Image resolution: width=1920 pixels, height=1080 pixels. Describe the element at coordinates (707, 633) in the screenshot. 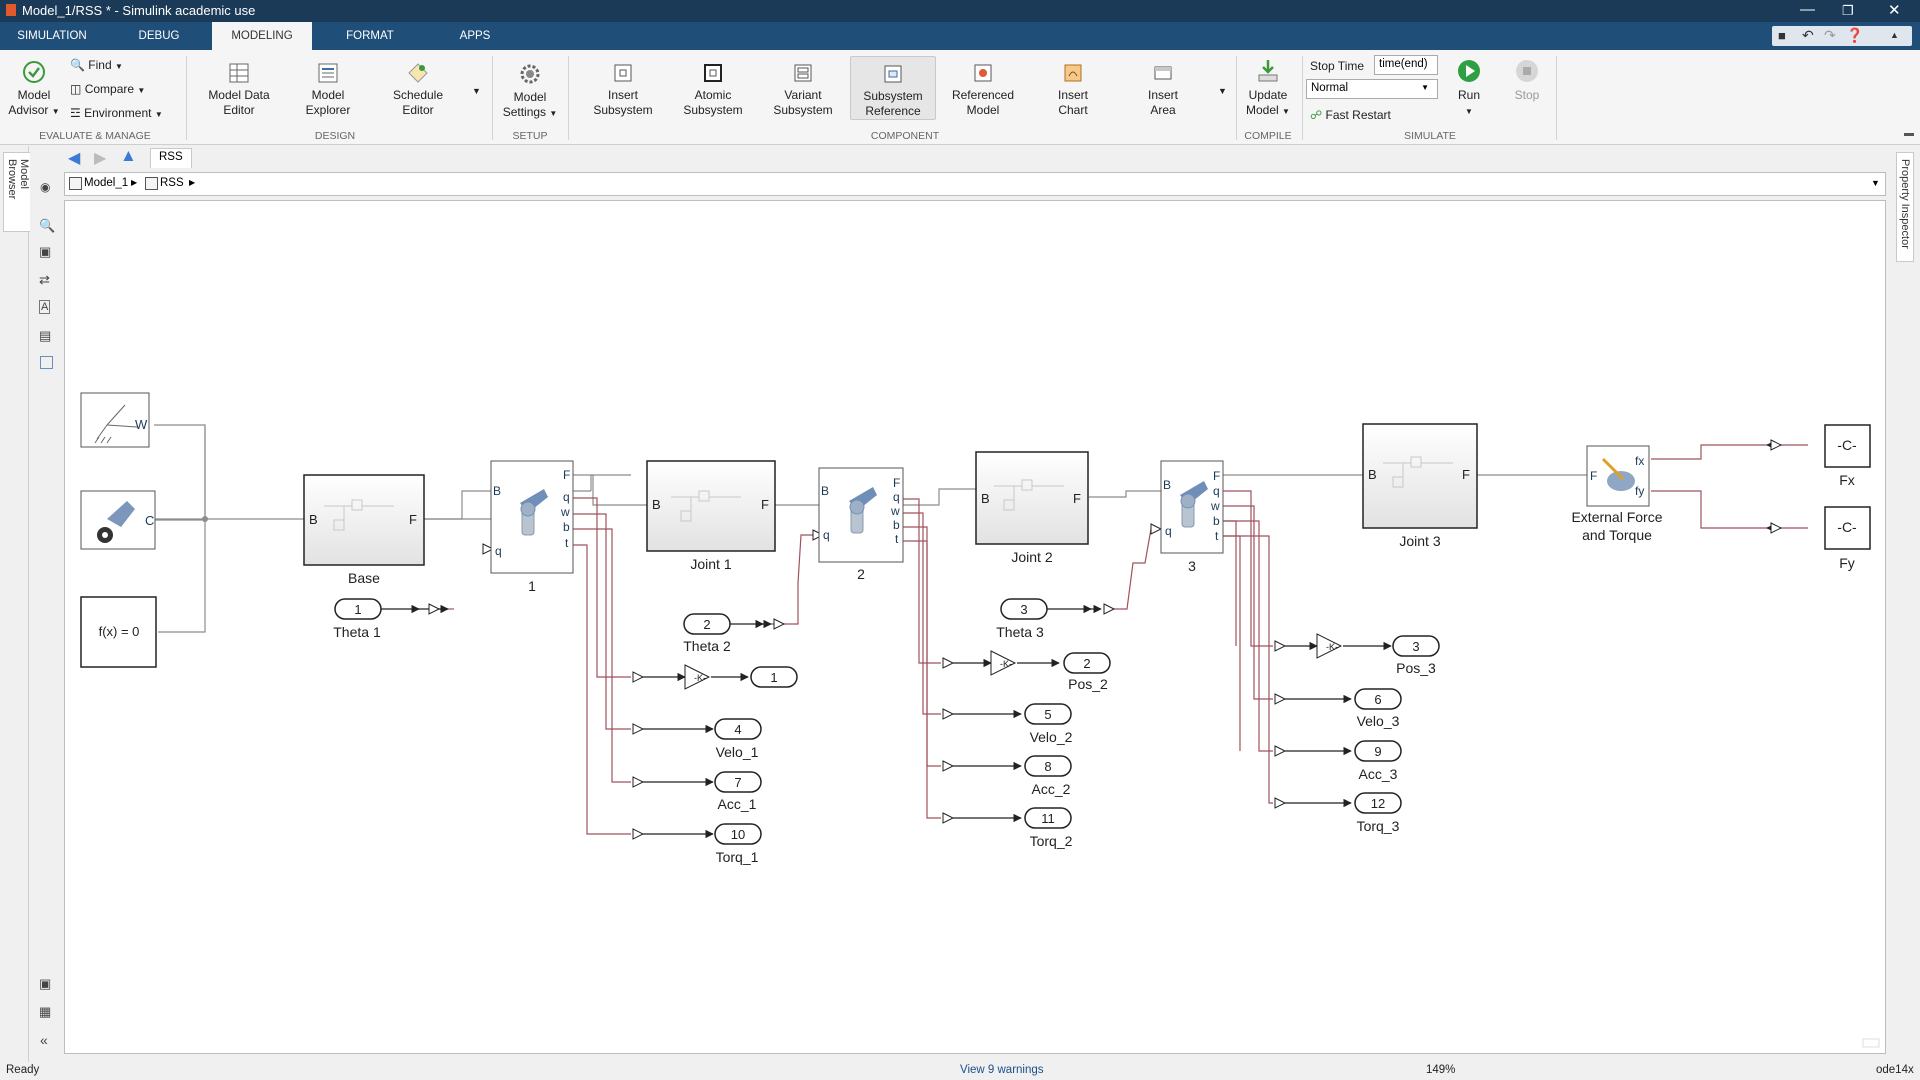

I see `inport-theta-2: 2 Theta 2` at that location.